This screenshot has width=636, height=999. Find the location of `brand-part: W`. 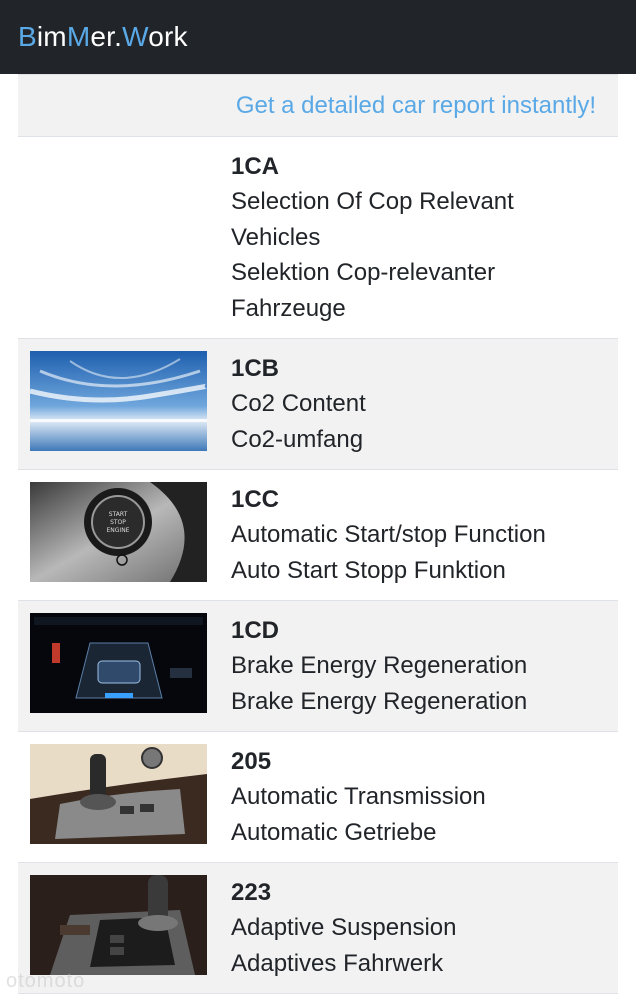

brand-part: W is located at coordinates (135, 36).